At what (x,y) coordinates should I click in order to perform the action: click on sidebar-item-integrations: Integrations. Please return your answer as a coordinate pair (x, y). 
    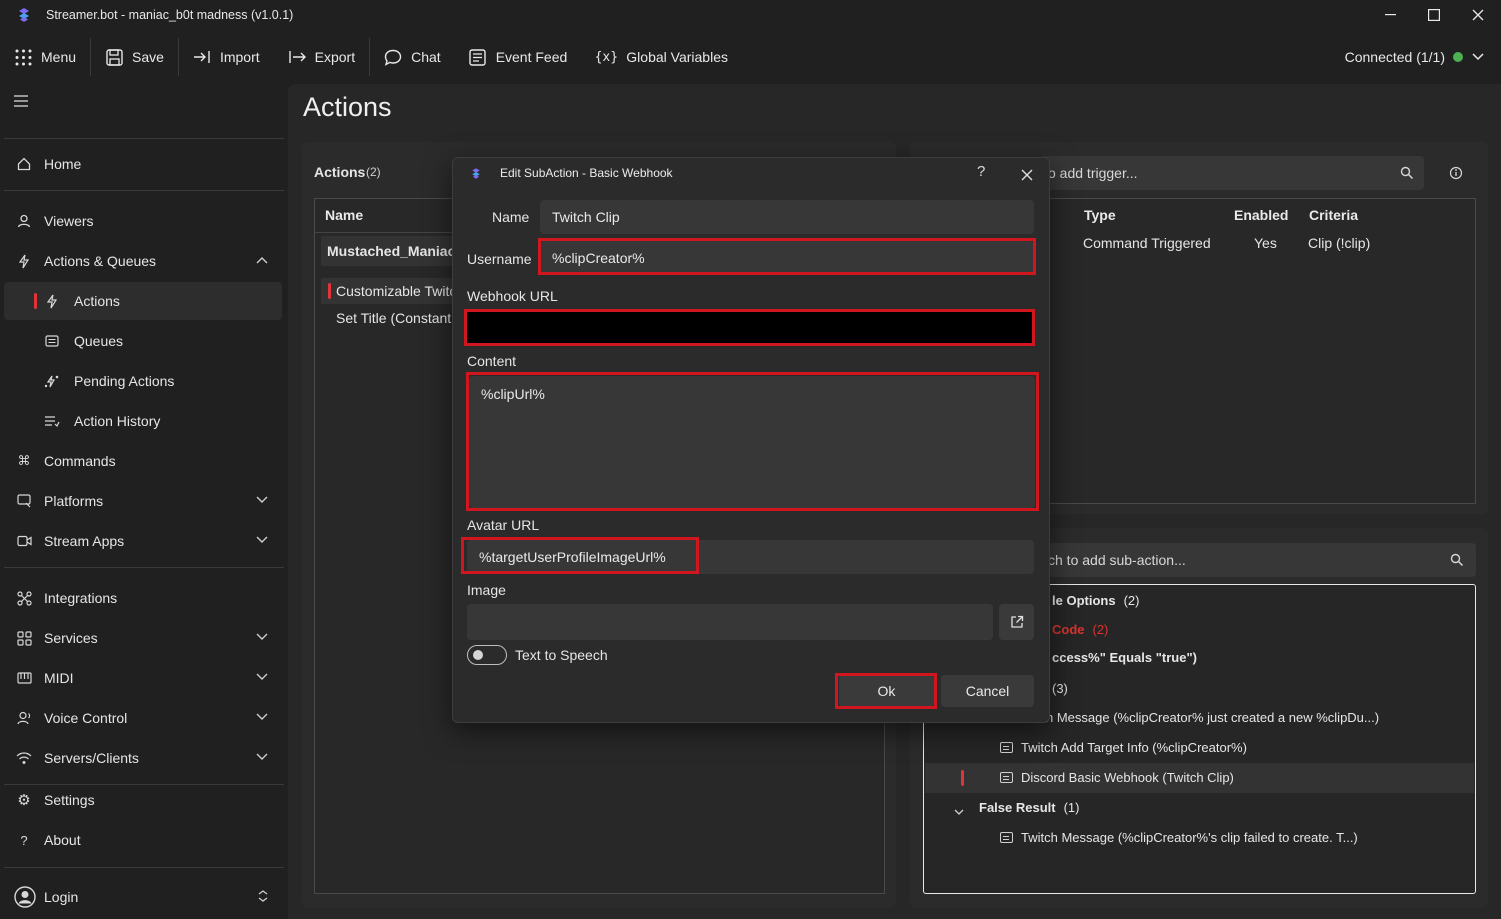
    Looking at the image, I should click on (143, 598).